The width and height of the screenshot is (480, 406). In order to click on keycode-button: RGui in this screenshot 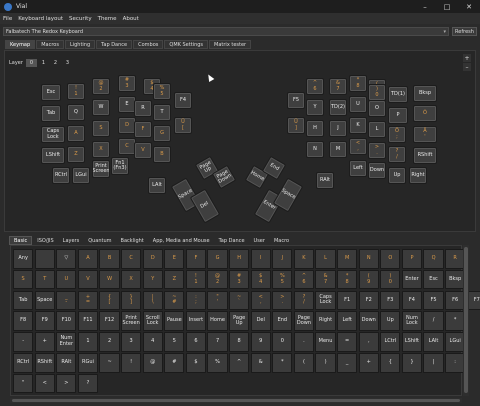, I will do `click(88, 363)`.